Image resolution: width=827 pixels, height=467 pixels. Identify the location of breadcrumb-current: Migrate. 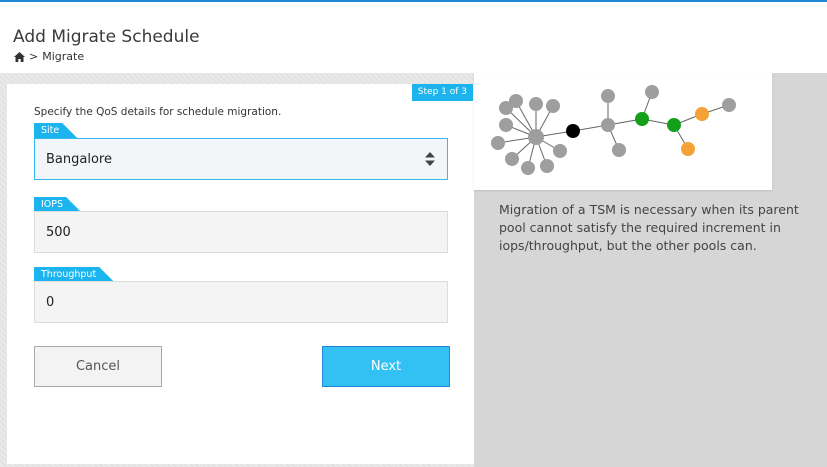
(63, 56).